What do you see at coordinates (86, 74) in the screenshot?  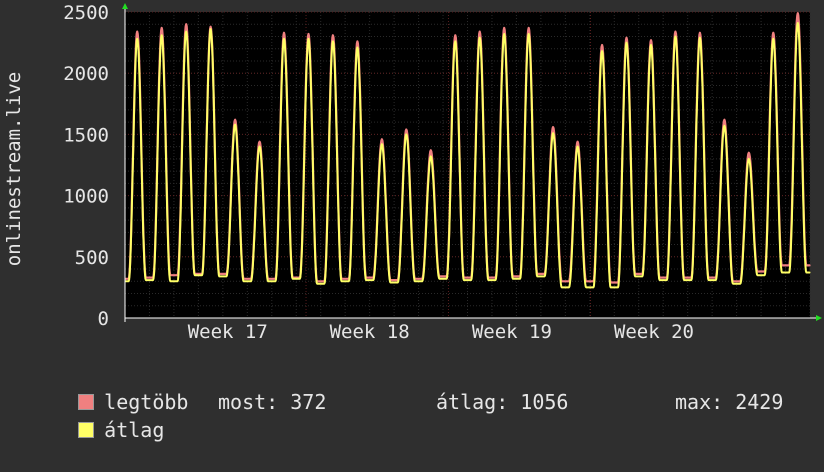 I see `y-tick-label: 2000` at bounding box center [86, 74].